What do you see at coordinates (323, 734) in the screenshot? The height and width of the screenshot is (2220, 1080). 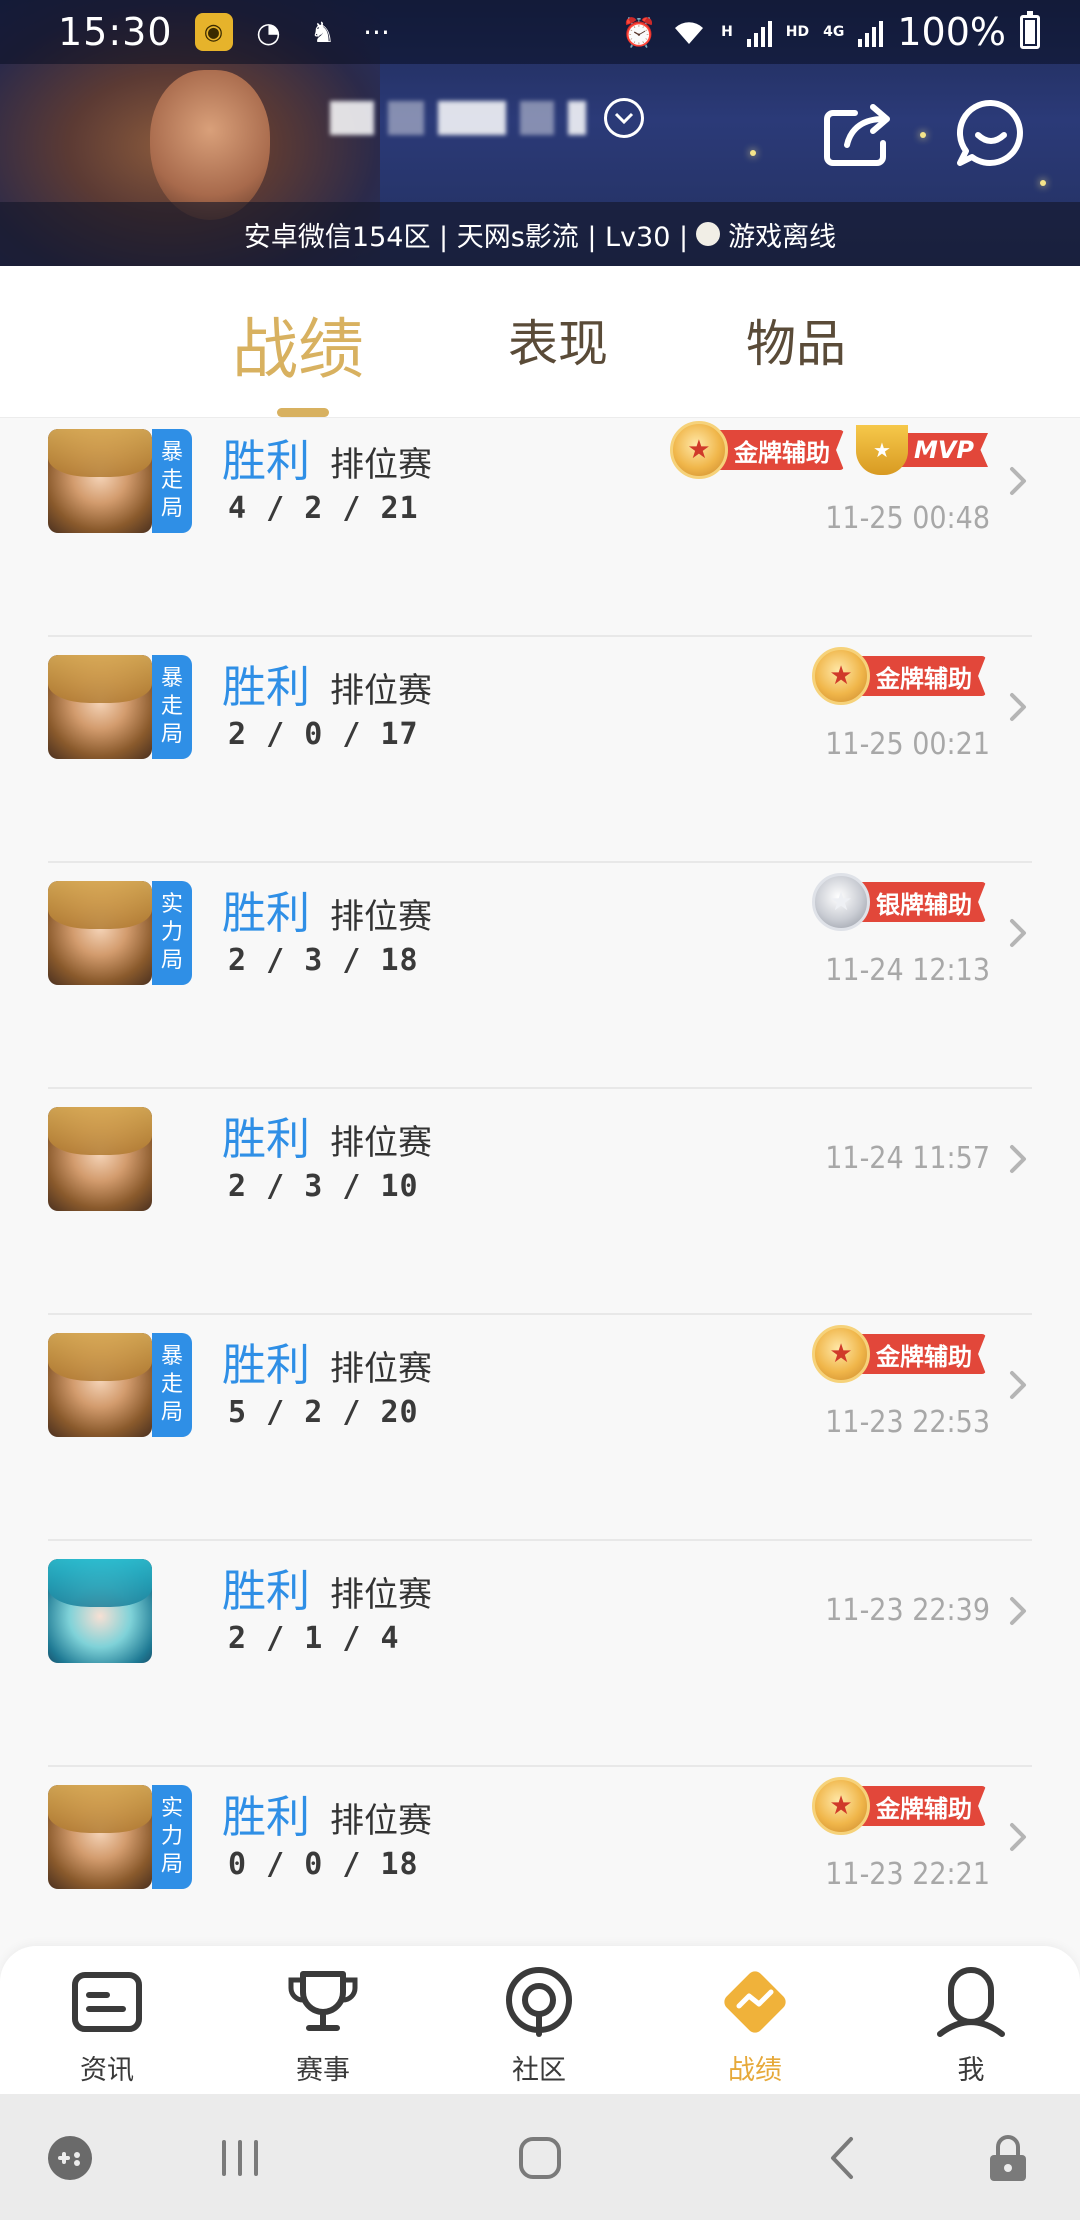 I see `kda-score: 2 / 0 / 17` at bounding box center [323, 734].